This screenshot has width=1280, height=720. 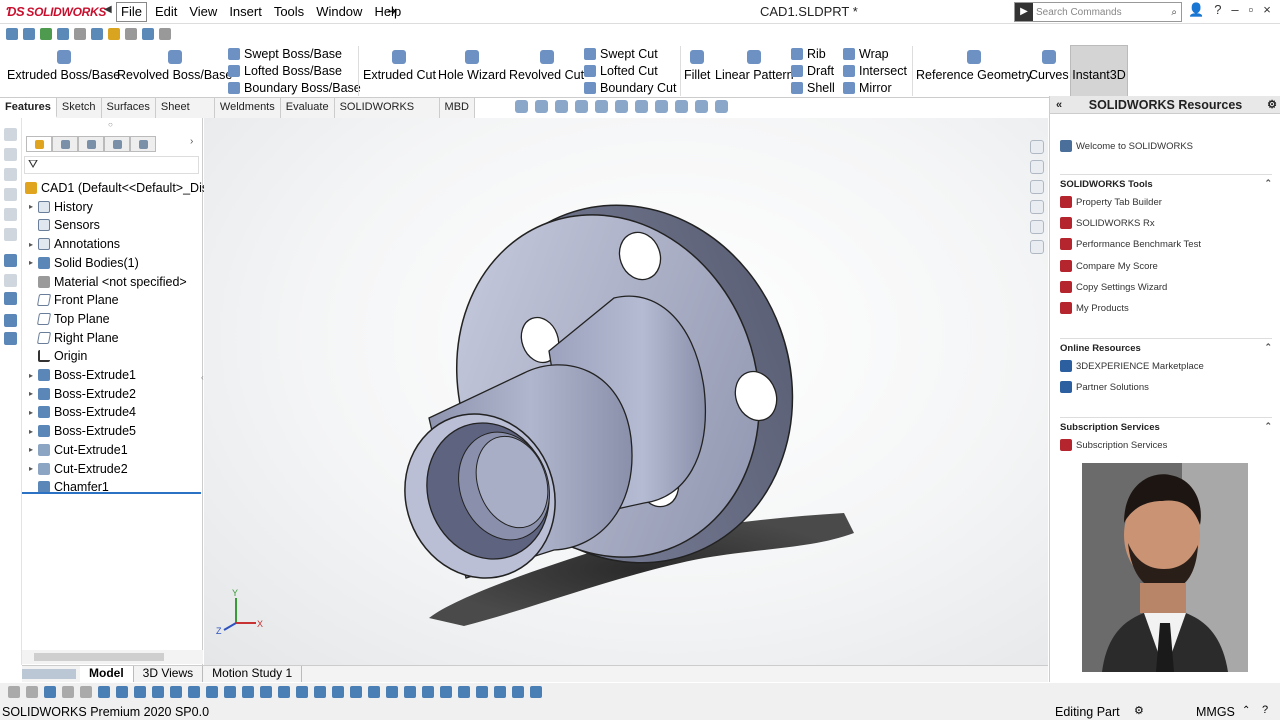 What do you see at coordinates (1094, 308) in the screenshot?
I see `tool-link: My Products` at bounding box center [1094, 308].